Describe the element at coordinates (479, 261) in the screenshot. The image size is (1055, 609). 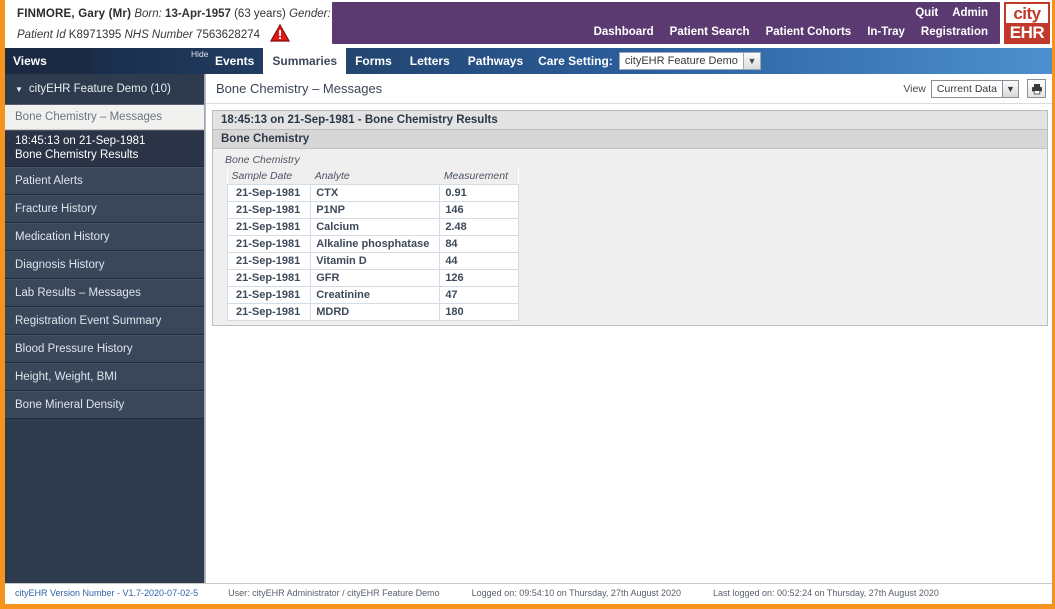
I see `cell-measurement: 44` at that location.